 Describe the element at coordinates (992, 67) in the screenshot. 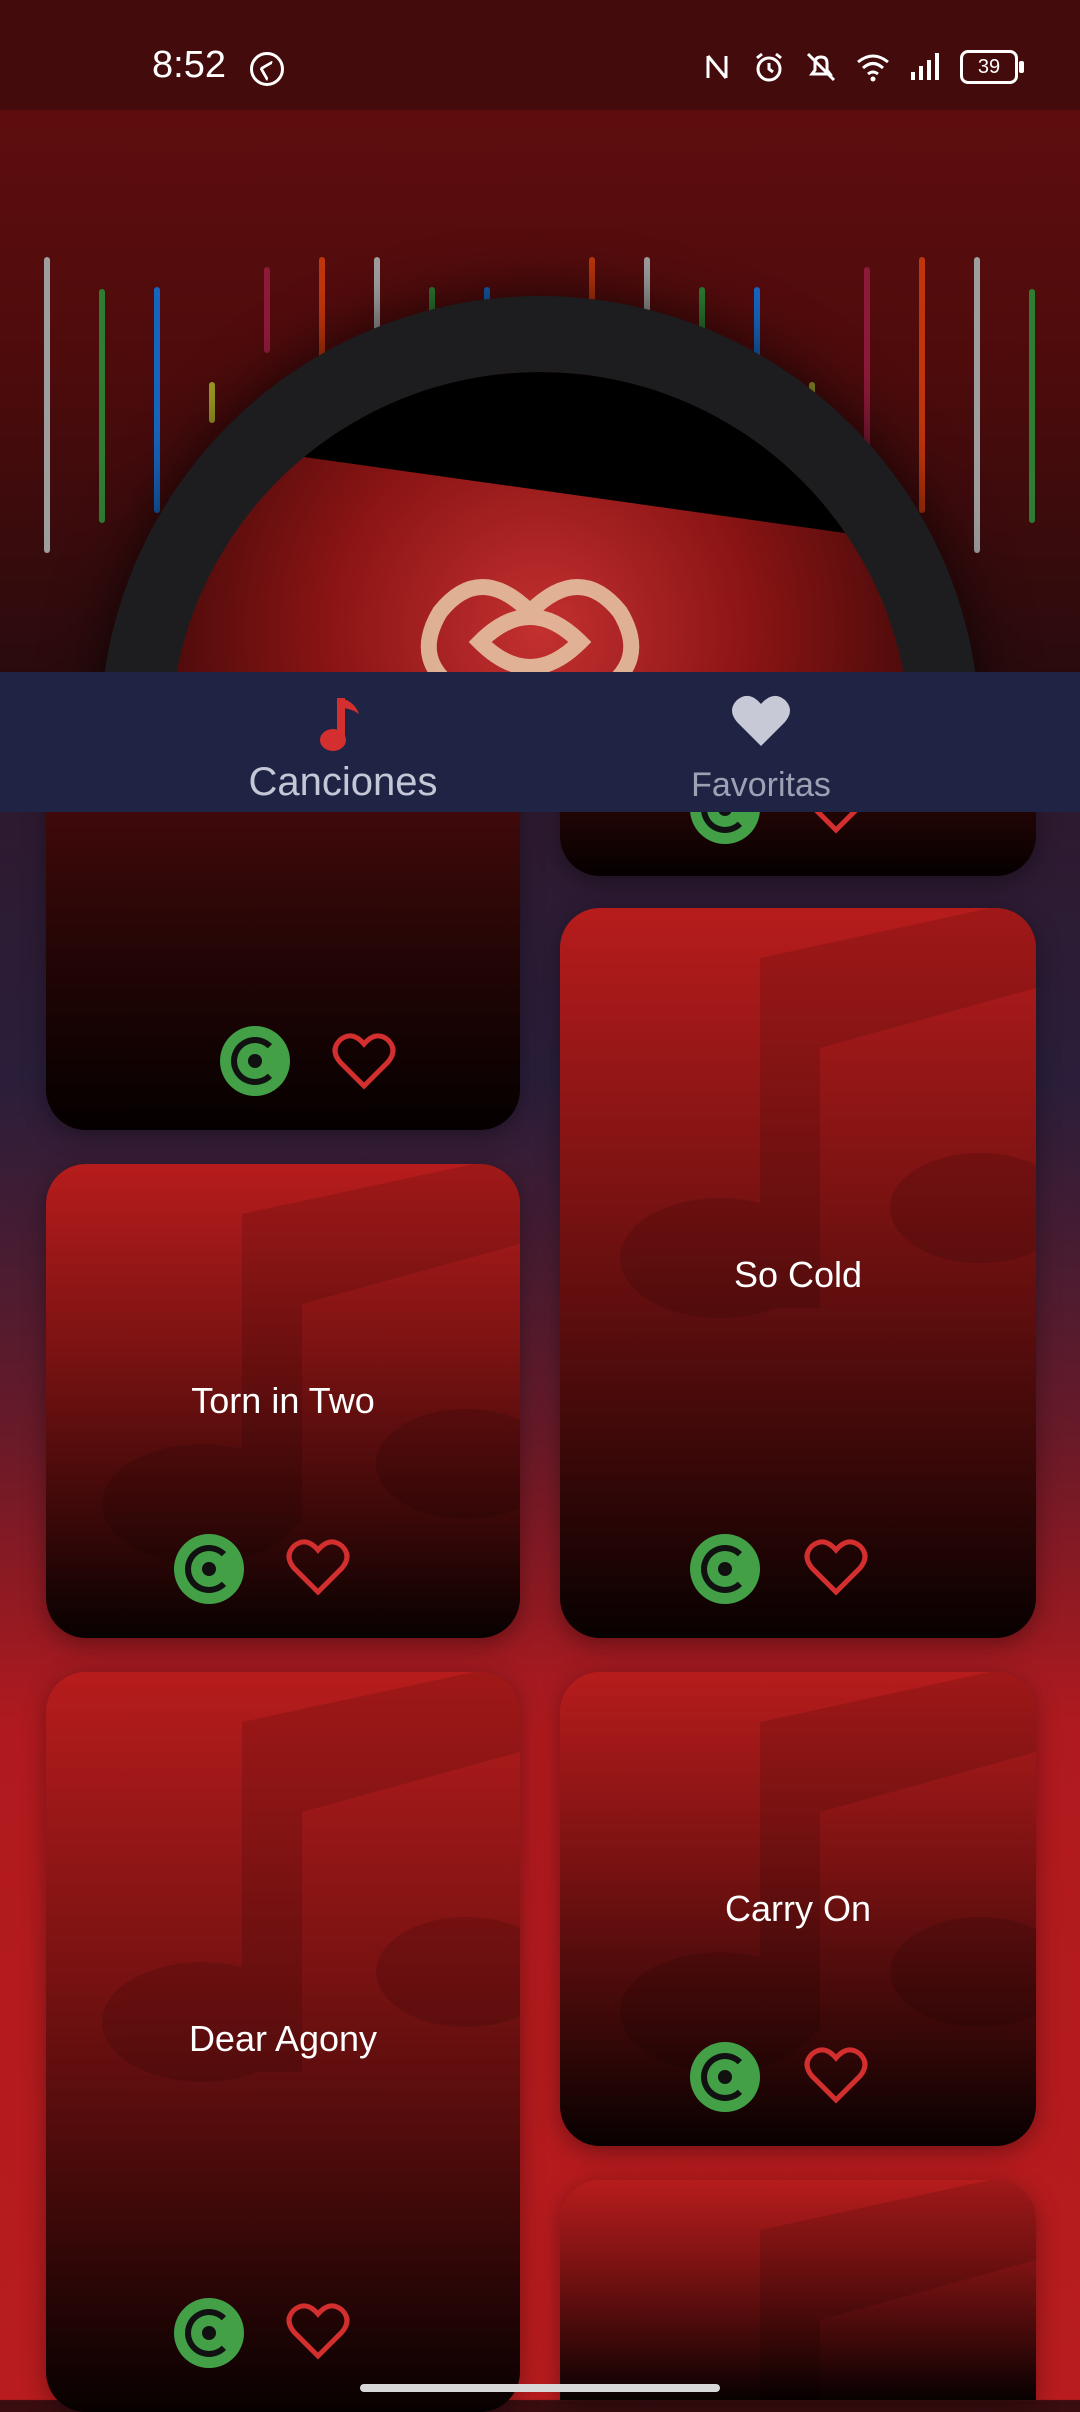

I see `battery-icon: 39` at that location.